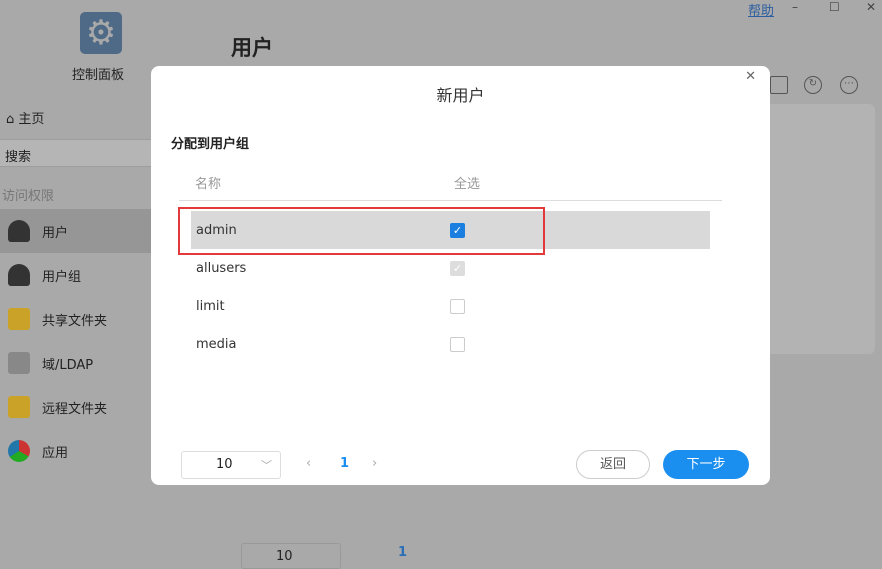 The height and width of the screenshot is (569, 882). Describe the element at coordinates (834, 7) in the screenshot. I see `maximize-button: ☐` at that location.